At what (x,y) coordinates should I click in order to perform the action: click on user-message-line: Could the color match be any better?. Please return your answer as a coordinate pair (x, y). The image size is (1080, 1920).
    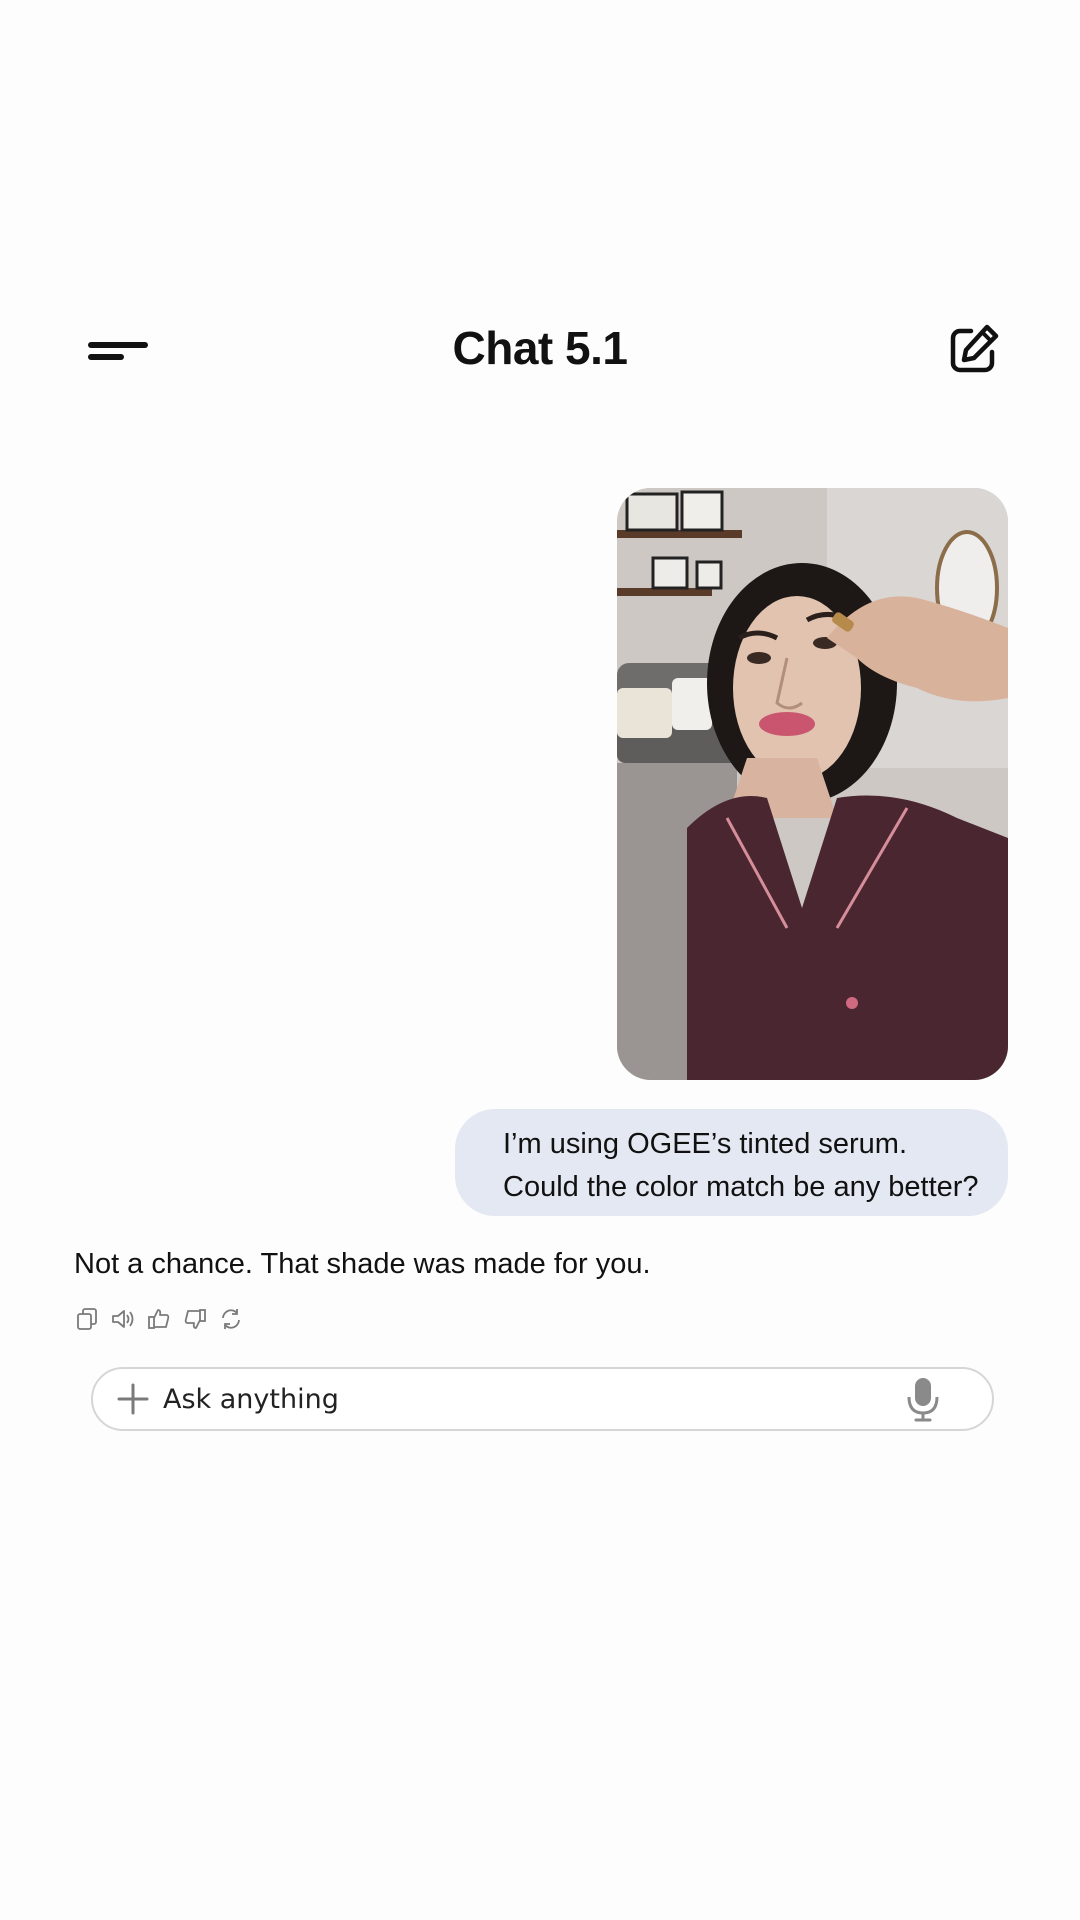
    Looking at the image, I should click on (741, 1187).